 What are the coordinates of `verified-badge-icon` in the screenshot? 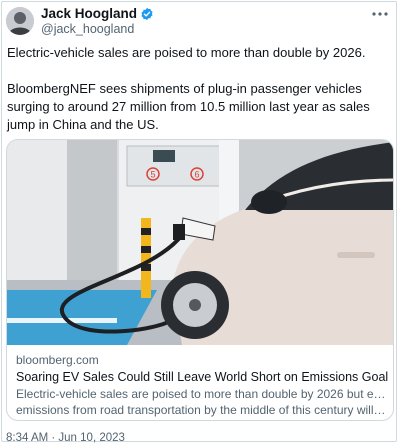 It's located at (147, 14).